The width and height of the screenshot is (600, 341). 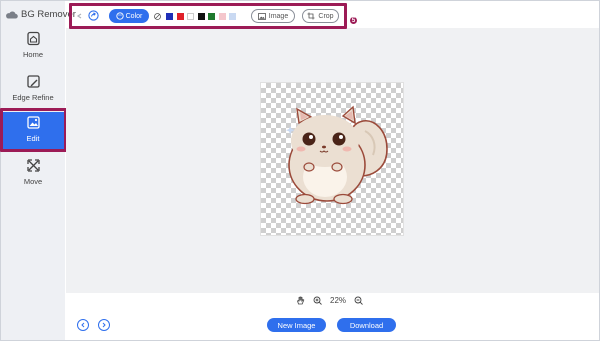 What do you see at coordinates (33, 97) in the screenshot?
I see `sidebar-item-label: Edge Refine` at bounding box center [33, 97].